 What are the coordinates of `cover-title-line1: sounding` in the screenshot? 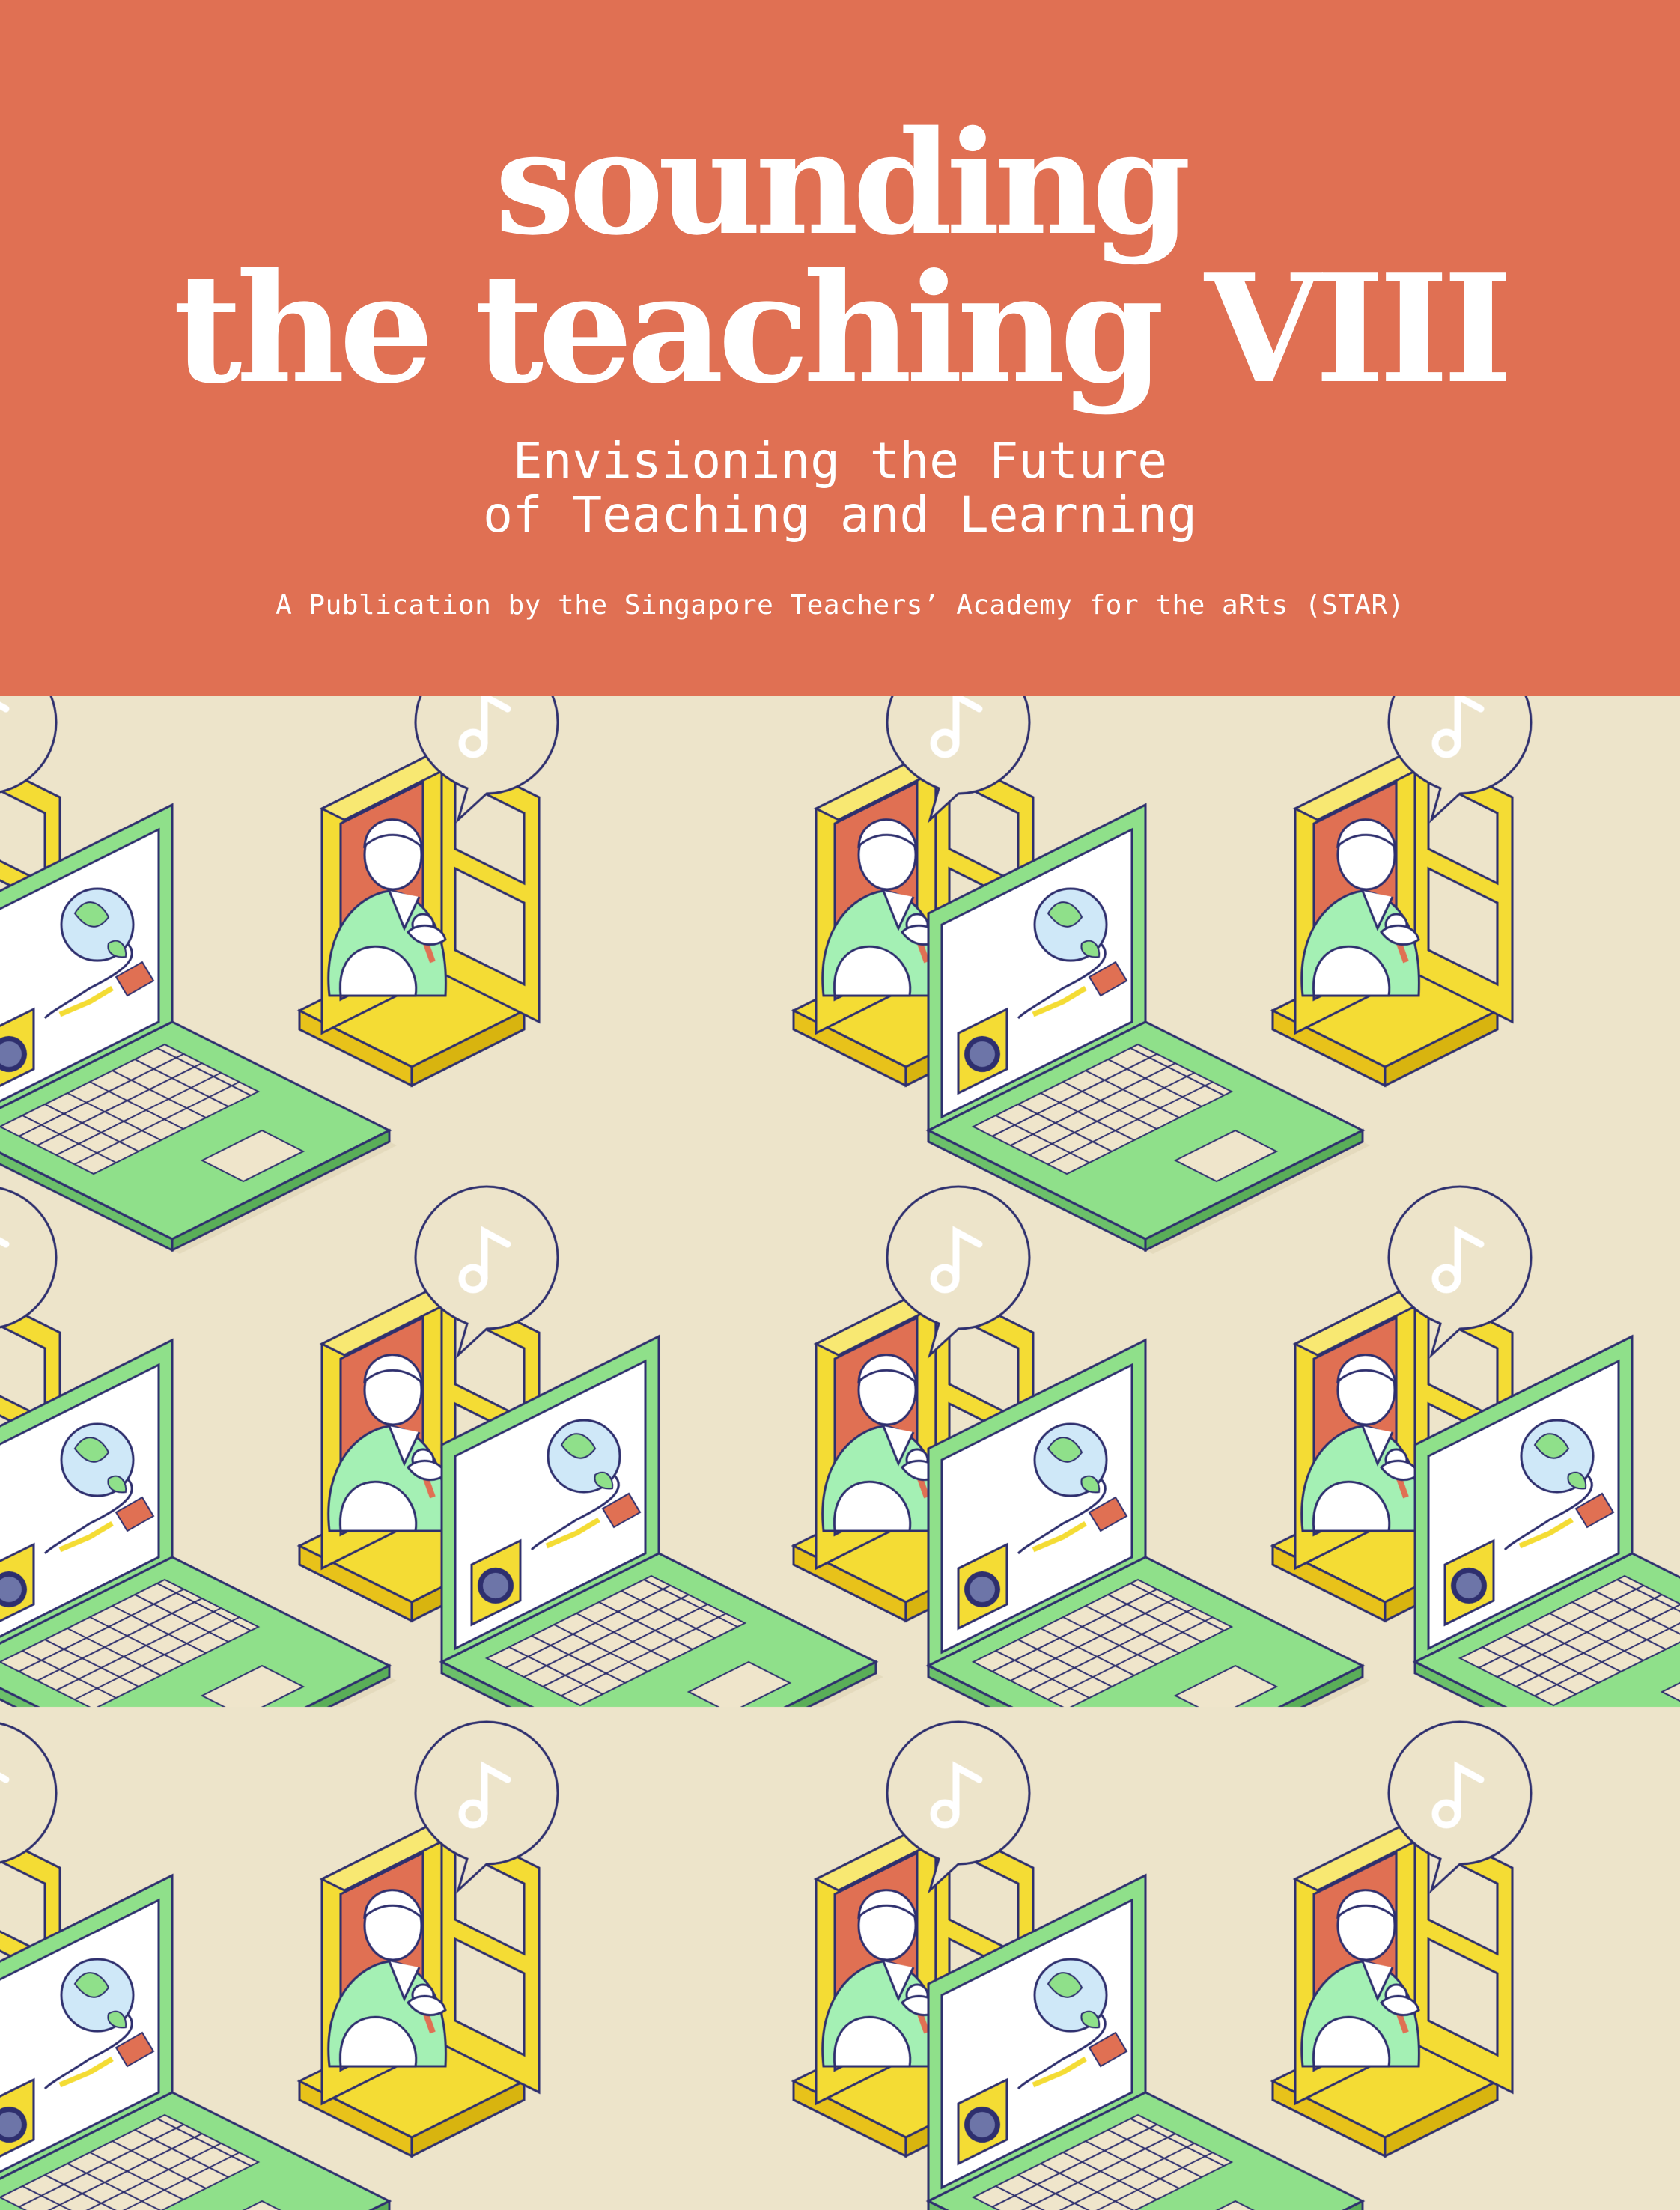 It's located at (843, 183).